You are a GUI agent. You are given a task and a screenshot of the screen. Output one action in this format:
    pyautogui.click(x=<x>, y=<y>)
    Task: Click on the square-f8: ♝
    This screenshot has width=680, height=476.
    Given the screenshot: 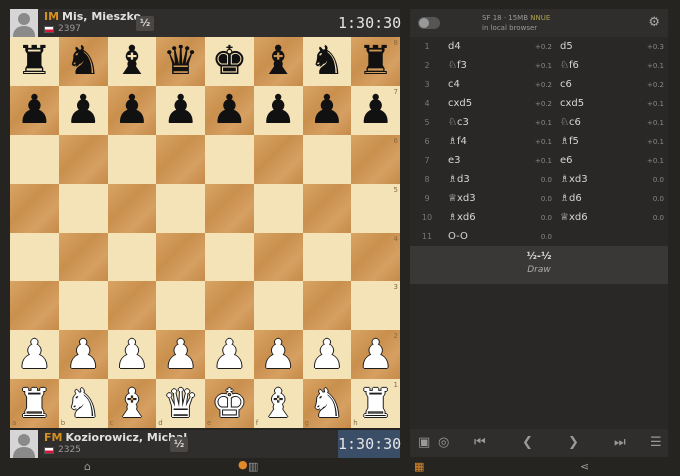 What is the action you would take?
    pyautogui.click(x=278, y=61)
    